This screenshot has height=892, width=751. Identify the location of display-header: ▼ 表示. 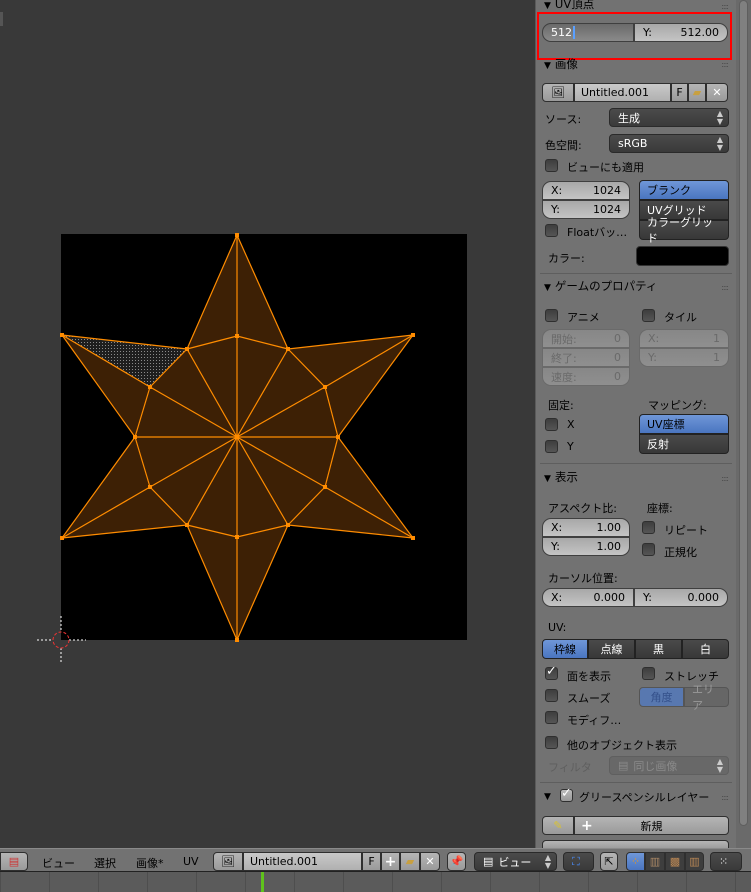
(561, 477).